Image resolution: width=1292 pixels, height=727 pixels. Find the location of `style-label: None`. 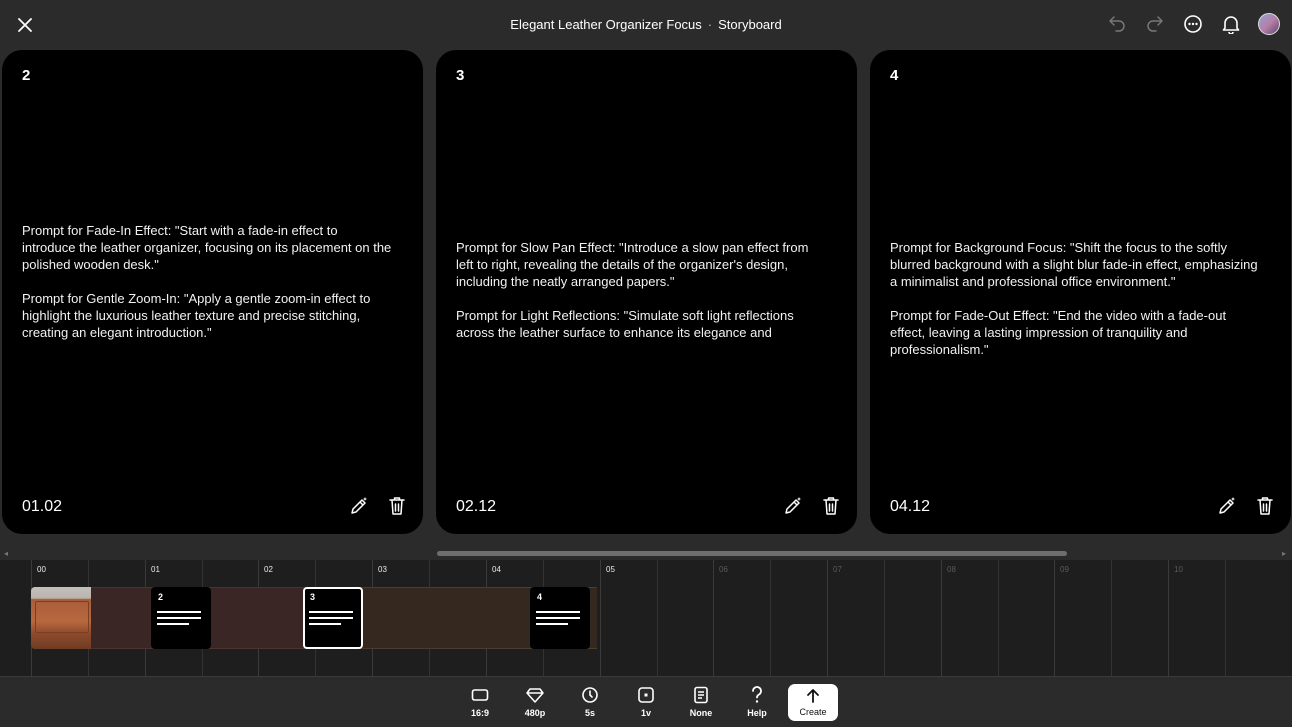

style-label: None is located at coordinates (701, 713).